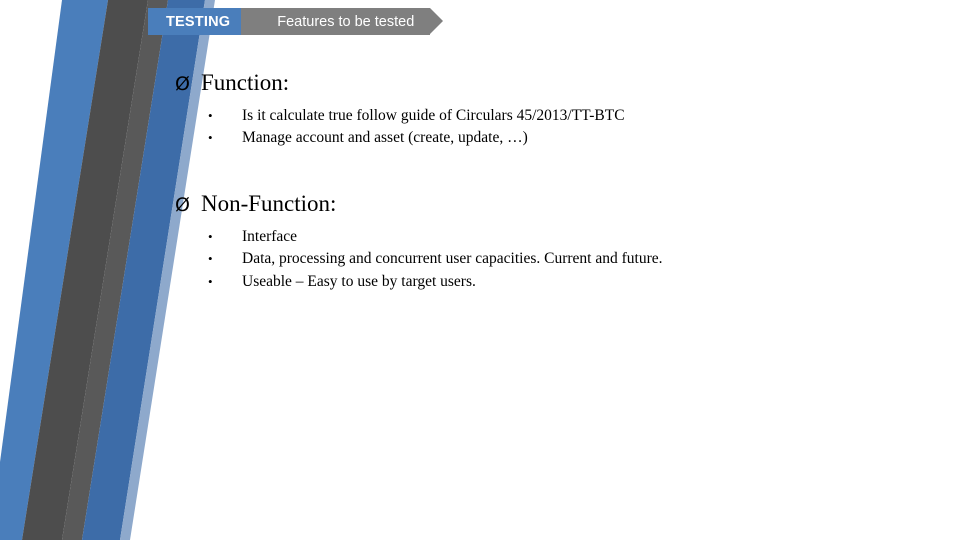 This screenshot has width=960, height=540. Describe the element at coordinates (342, 21) in the screenshot. I see `page-title: Features to be tested` at that location.